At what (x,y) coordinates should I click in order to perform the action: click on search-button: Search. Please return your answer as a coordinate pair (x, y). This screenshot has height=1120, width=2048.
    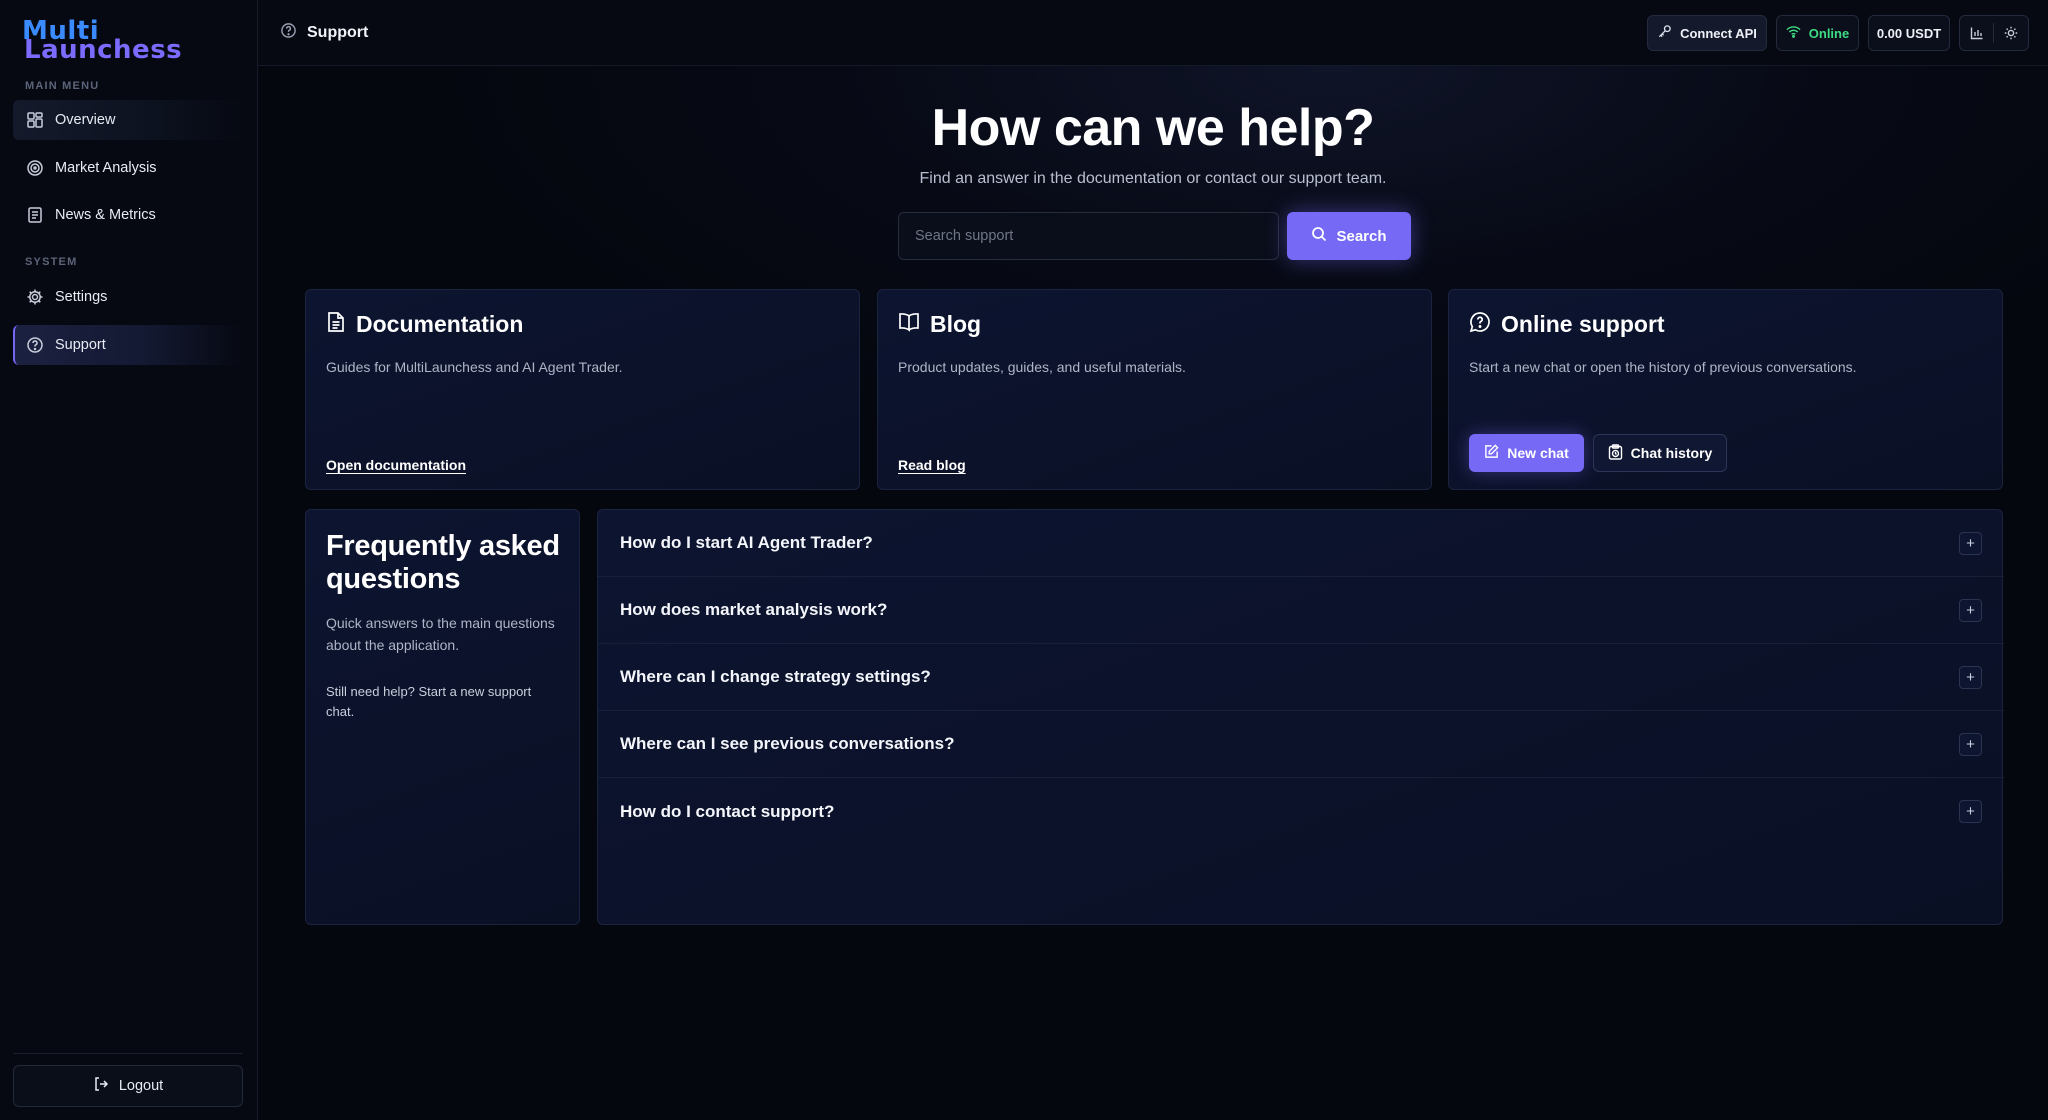
    Looking at the image, I should click on (1349, 236).